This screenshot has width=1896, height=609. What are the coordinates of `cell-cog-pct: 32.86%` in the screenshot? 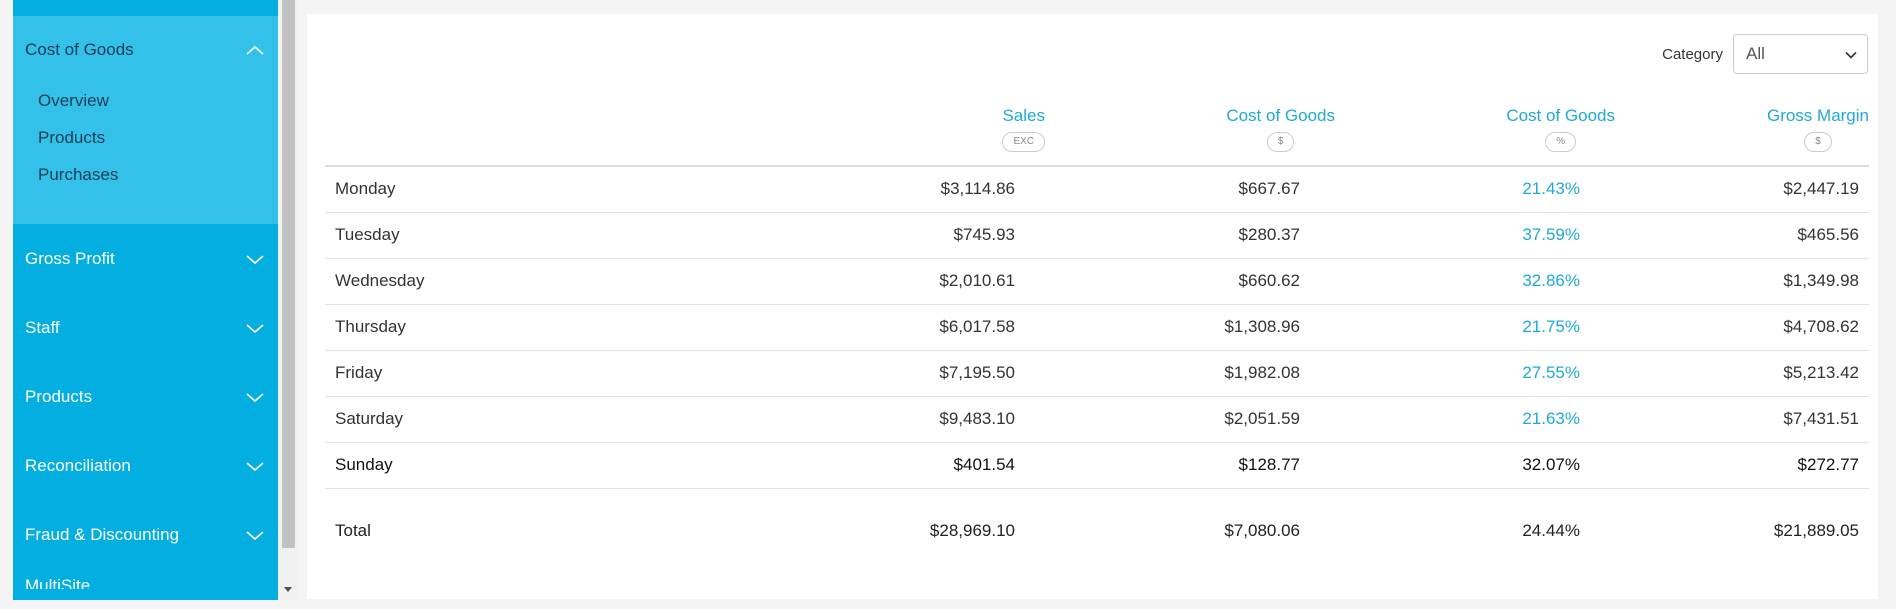 It's located at (1475, 281).